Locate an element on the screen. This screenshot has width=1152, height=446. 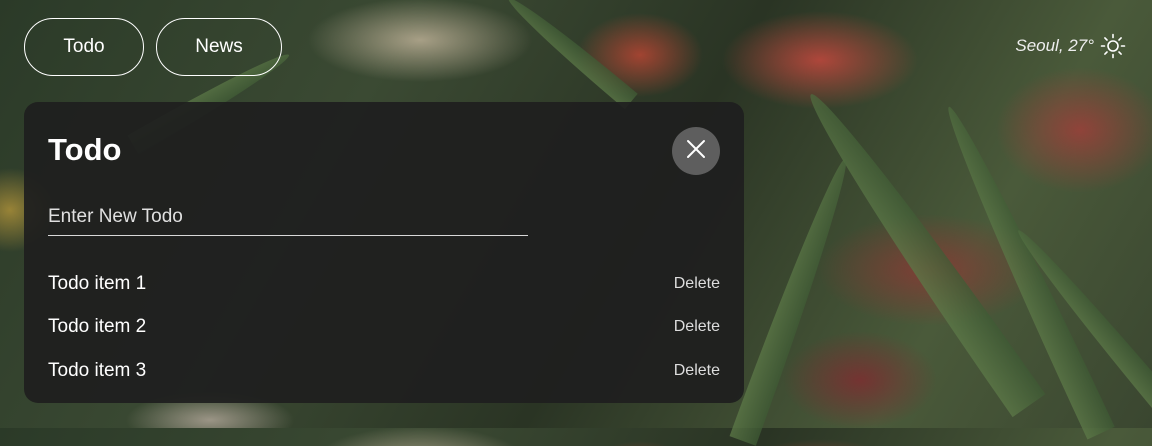
close-button is located at coordinates (696, 151).